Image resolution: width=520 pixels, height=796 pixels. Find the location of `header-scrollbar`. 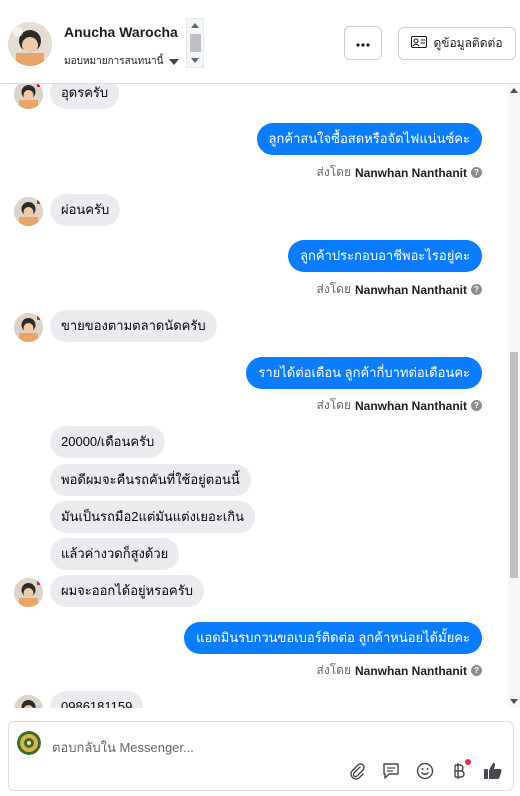

header-scrollbar is located at coordinates (195, 43).